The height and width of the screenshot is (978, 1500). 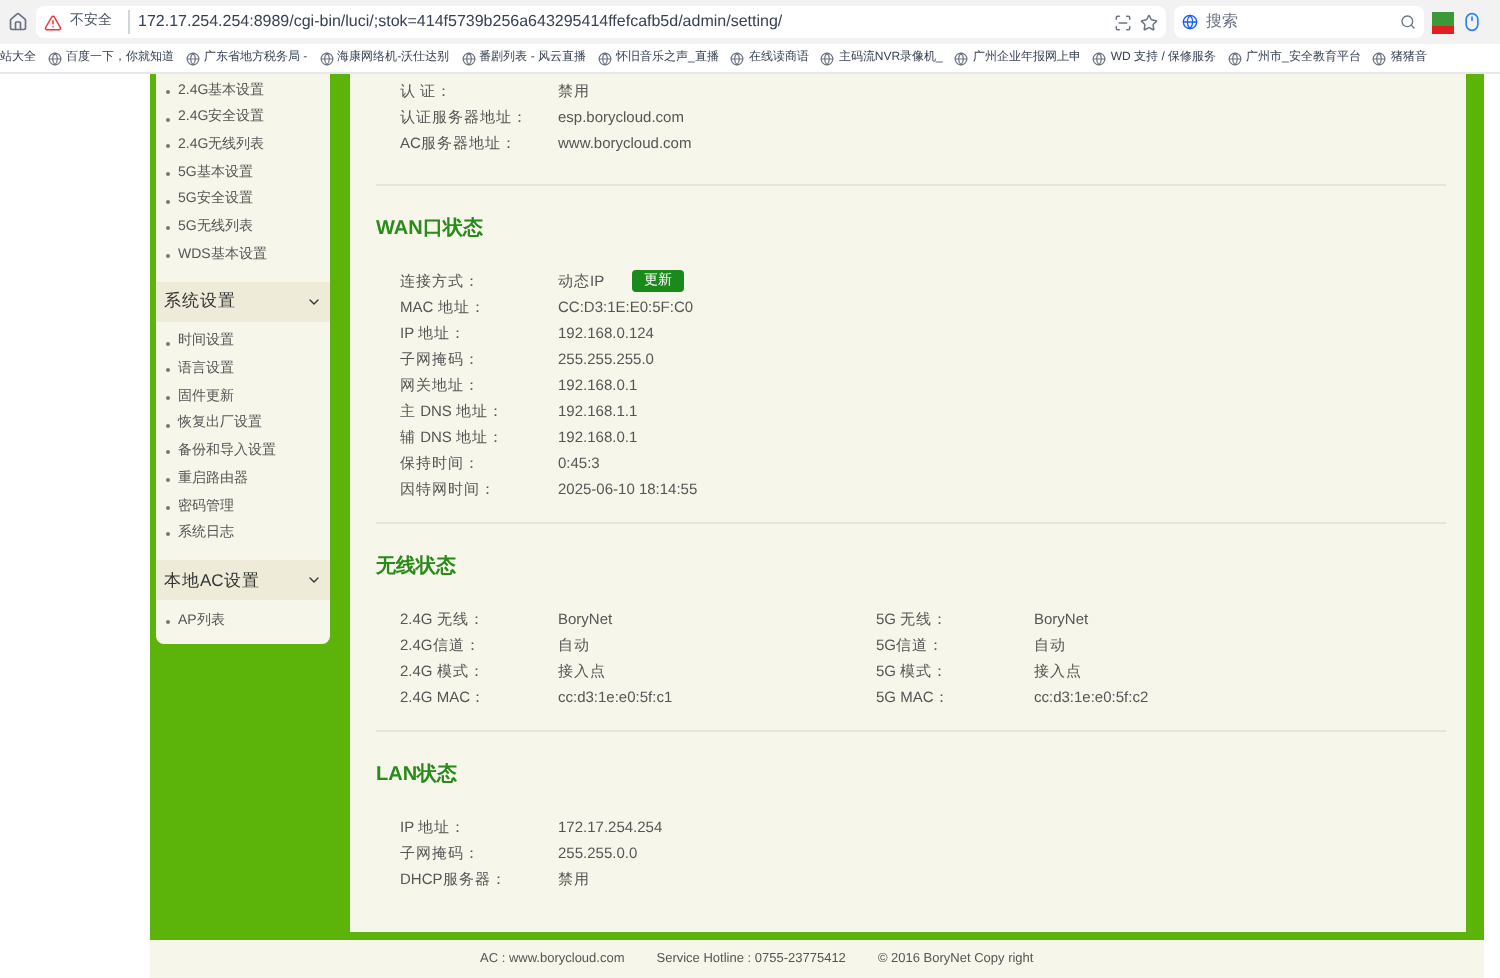 What do you see at coordinates (1223, 22) in the screenshot?
I see `search-placeholder: 搜索` at bounding box center [1223, 22].